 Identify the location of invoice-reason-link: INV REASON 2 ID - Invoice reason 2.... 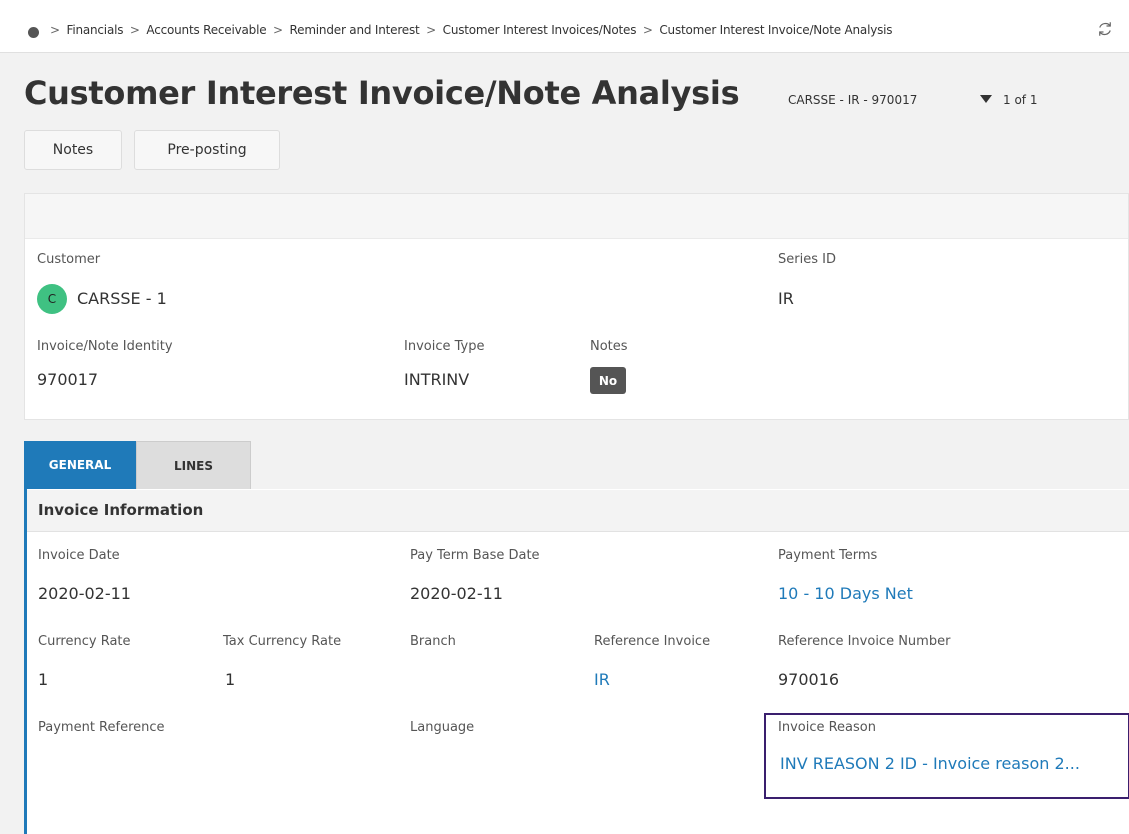
(953, 763).